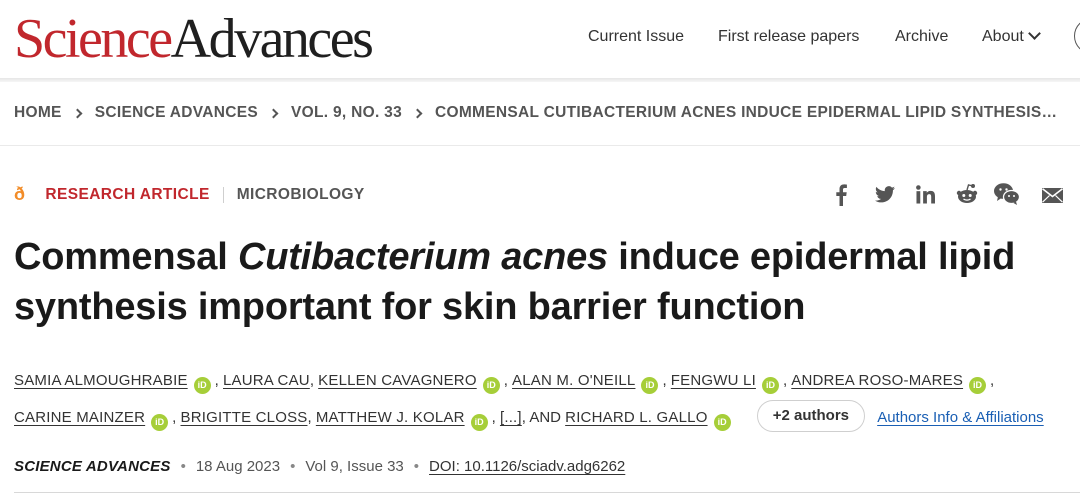  Describe the element at coordinates (921, 37) in the screenshot. I see `nav-archive: Archive` at that location.